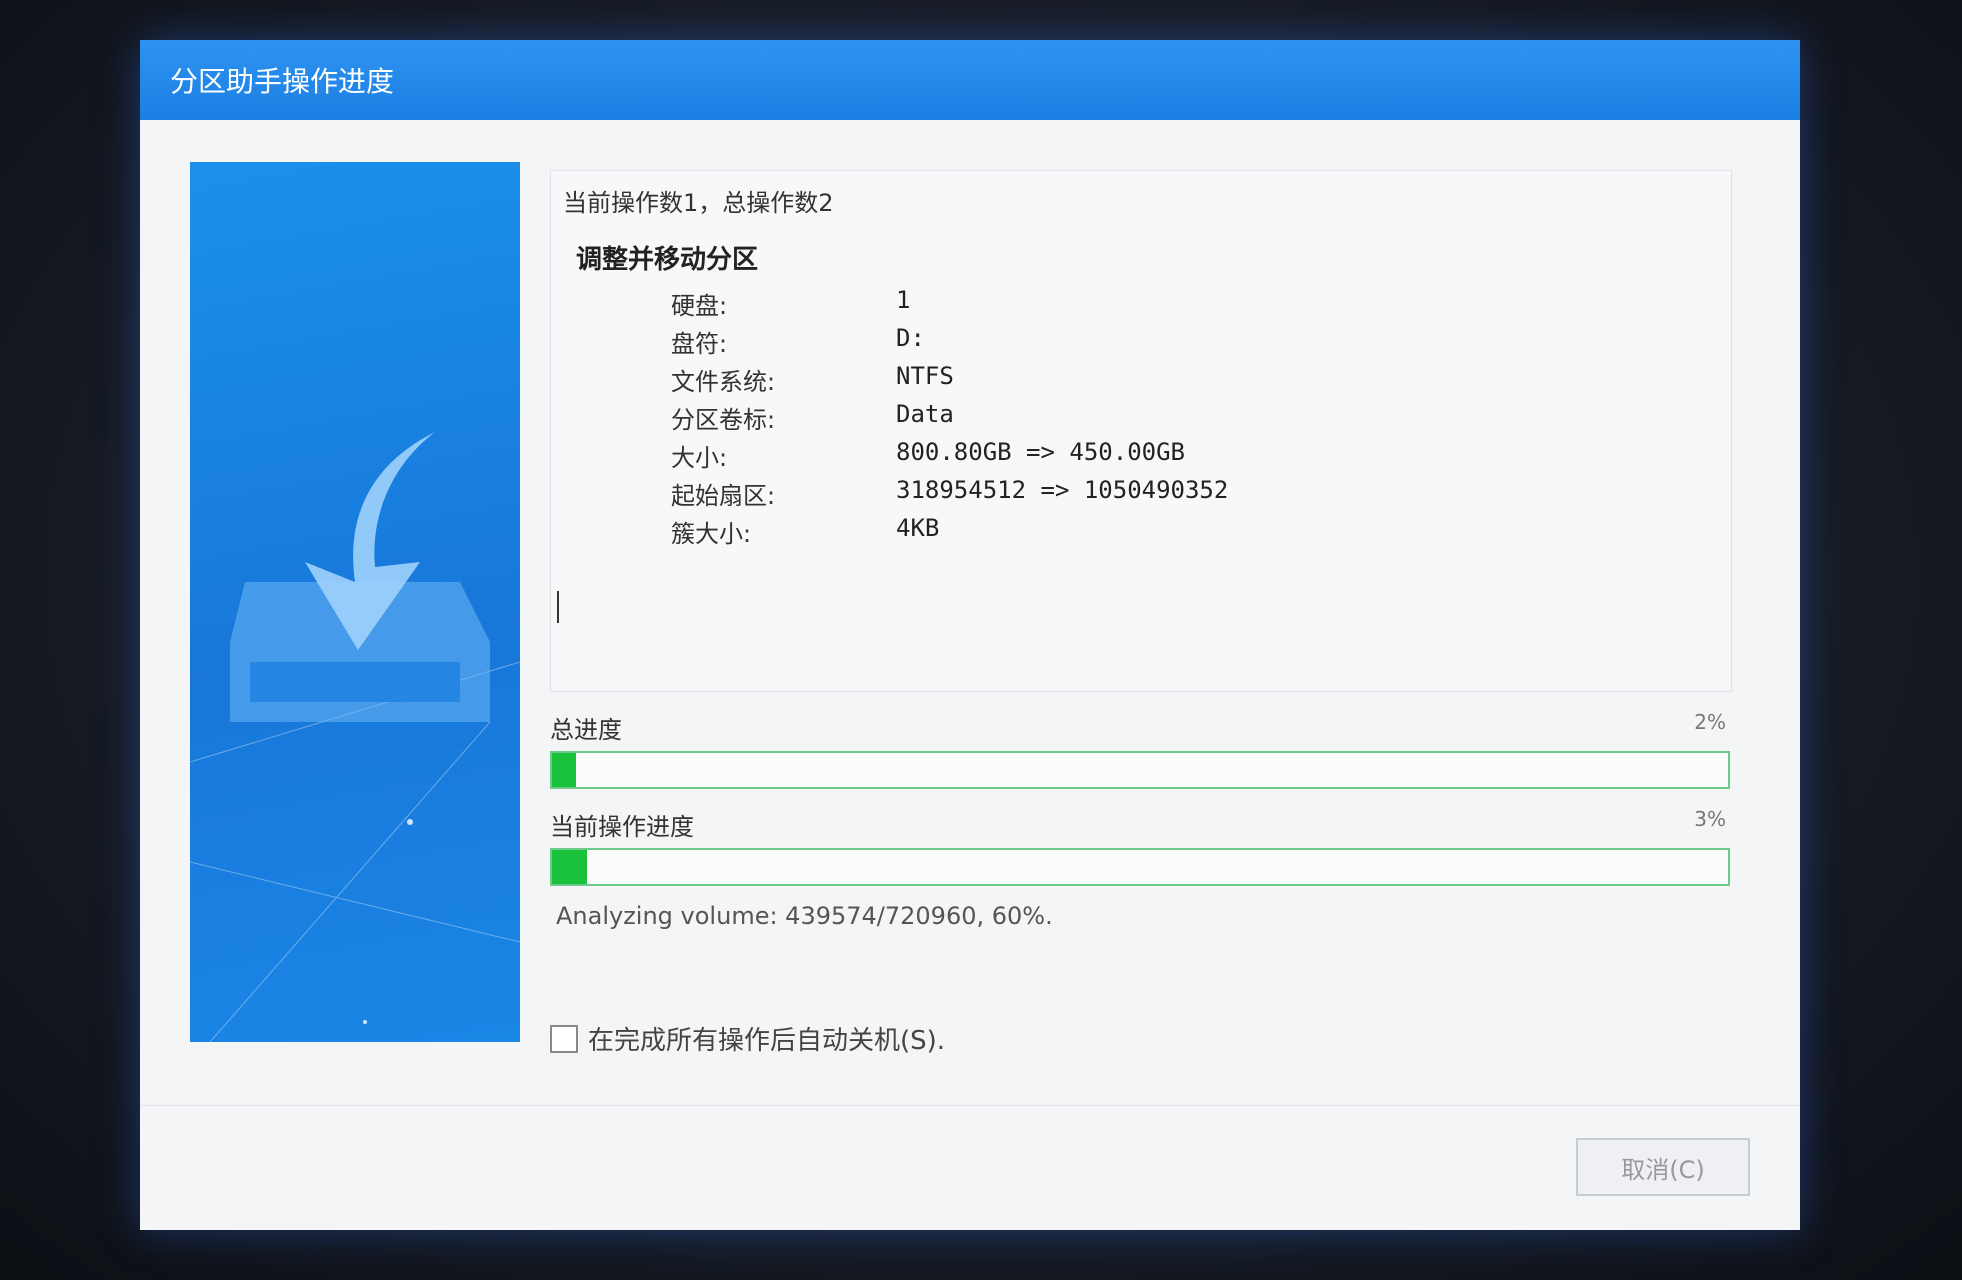  What do you see at coordinates (564, 1038) in the screenshot?
I see `shutdown-checkbox` at bounding box center [564, 1038].